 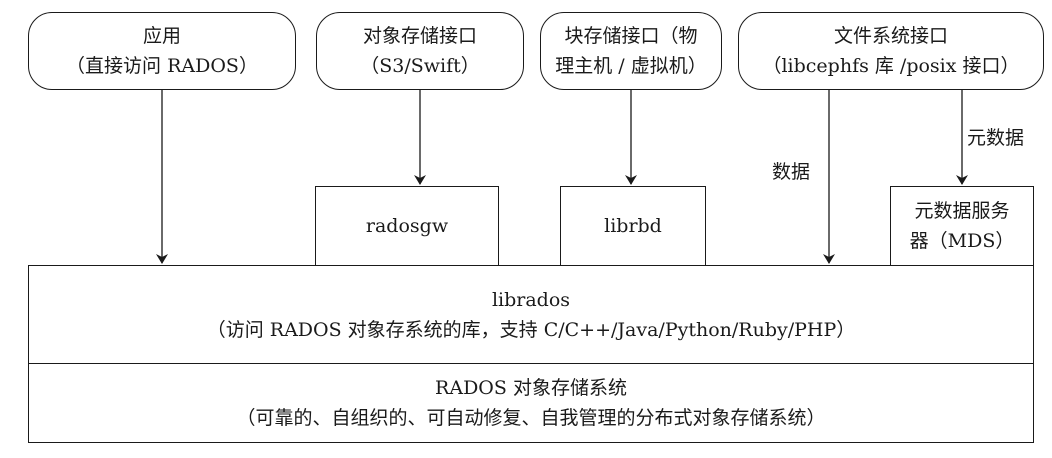 What do you see at coordinates (161, 36) in the screenshot?
I see `app-direct-title: 应用` at bounding box center [161, 36].